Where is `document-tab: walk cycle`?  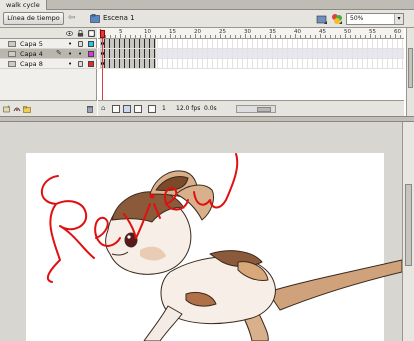
document-tab: walk cycle is located at coordinates (23, 5).